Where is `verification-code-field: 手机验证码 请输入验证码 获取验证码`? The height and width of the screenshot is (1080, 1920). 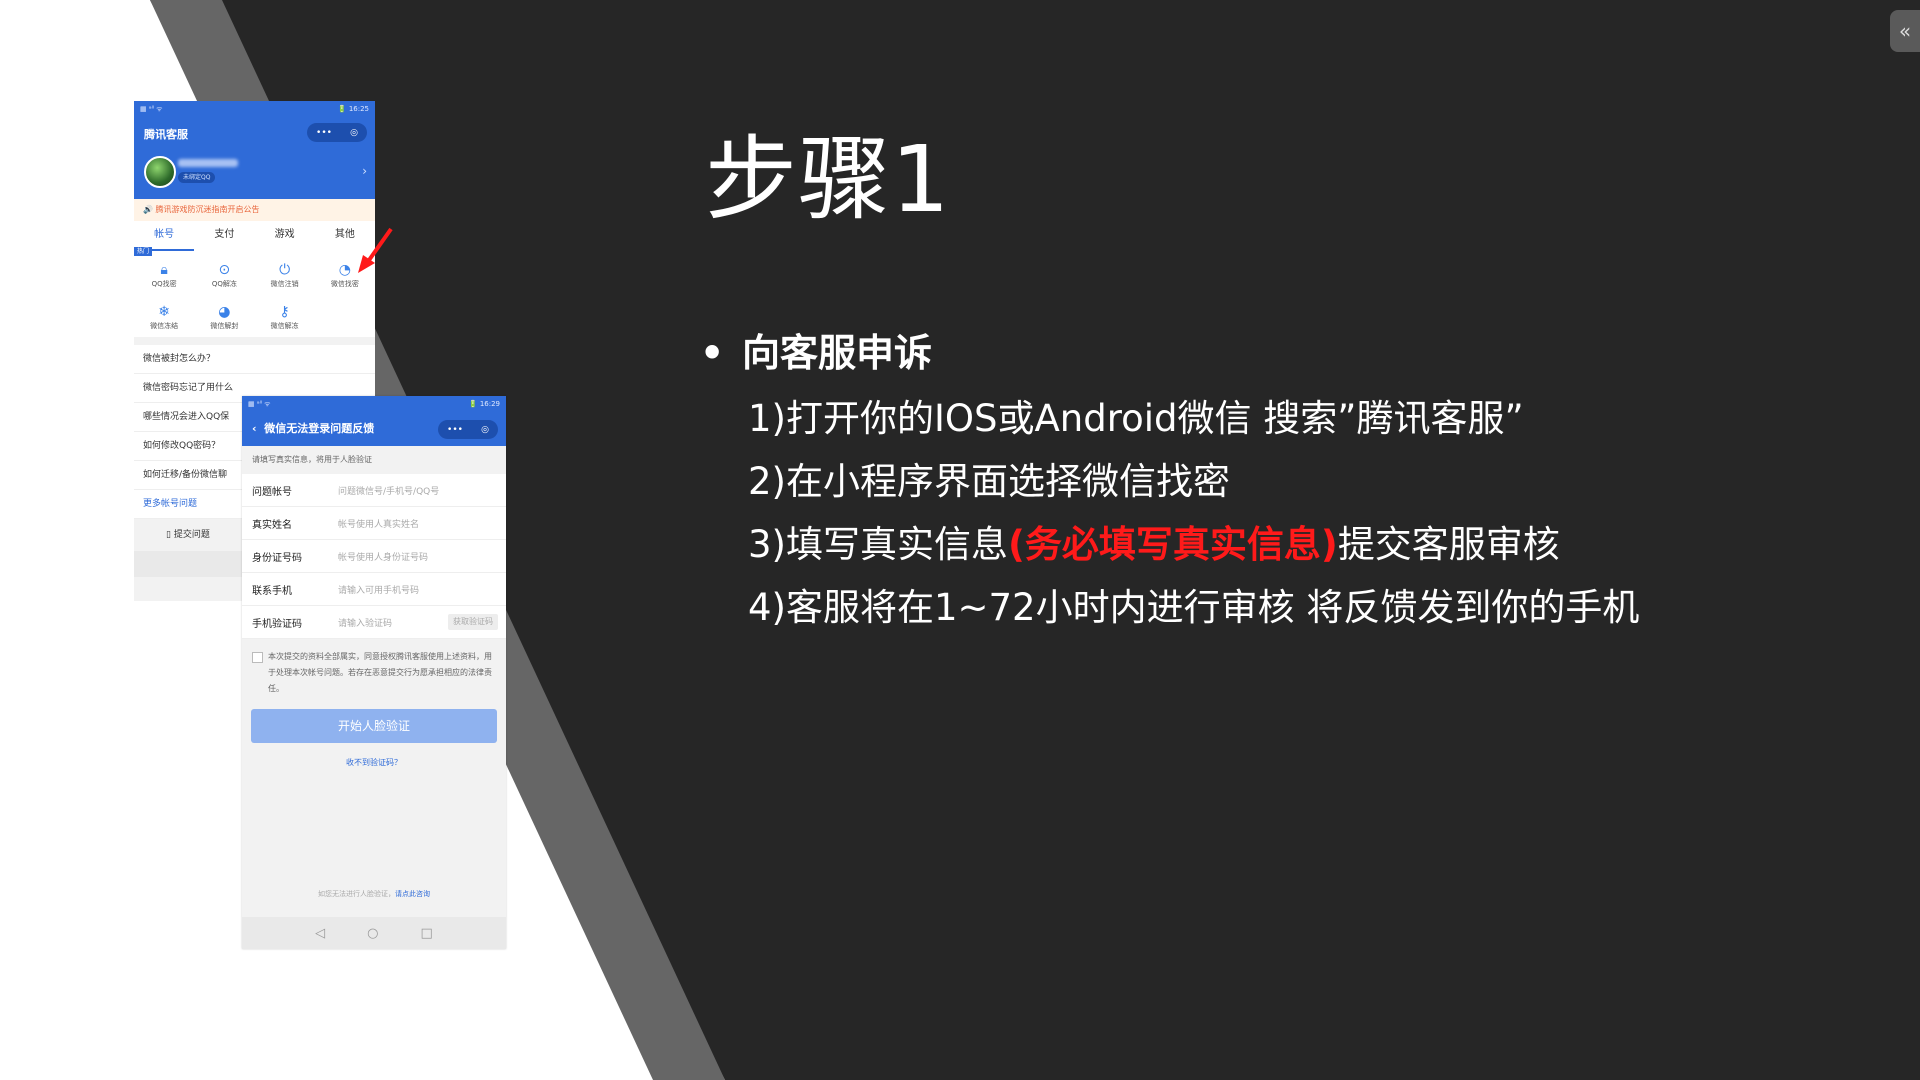 verification-code-field: 手机验证码 请输入验证码 获取验证码 is located at coordinates (374, 622).